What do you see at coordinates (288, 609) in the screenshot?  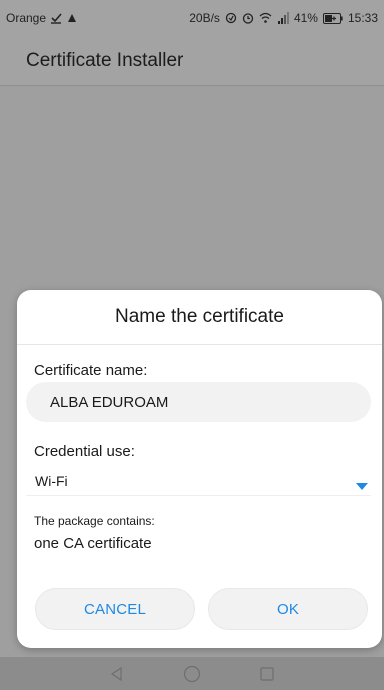 I see `ok-button: OK` at bounding box center [288, 609].